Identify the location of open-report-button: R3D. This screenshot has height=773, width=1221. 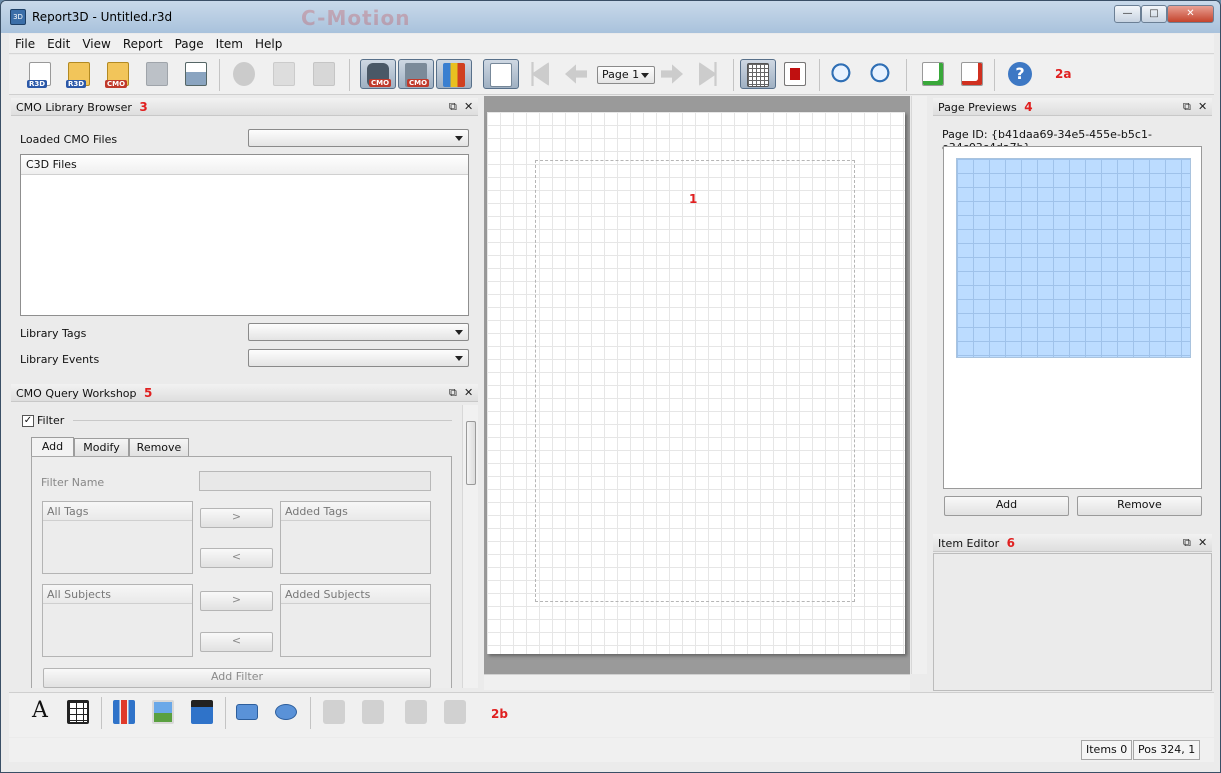
(79, 74).